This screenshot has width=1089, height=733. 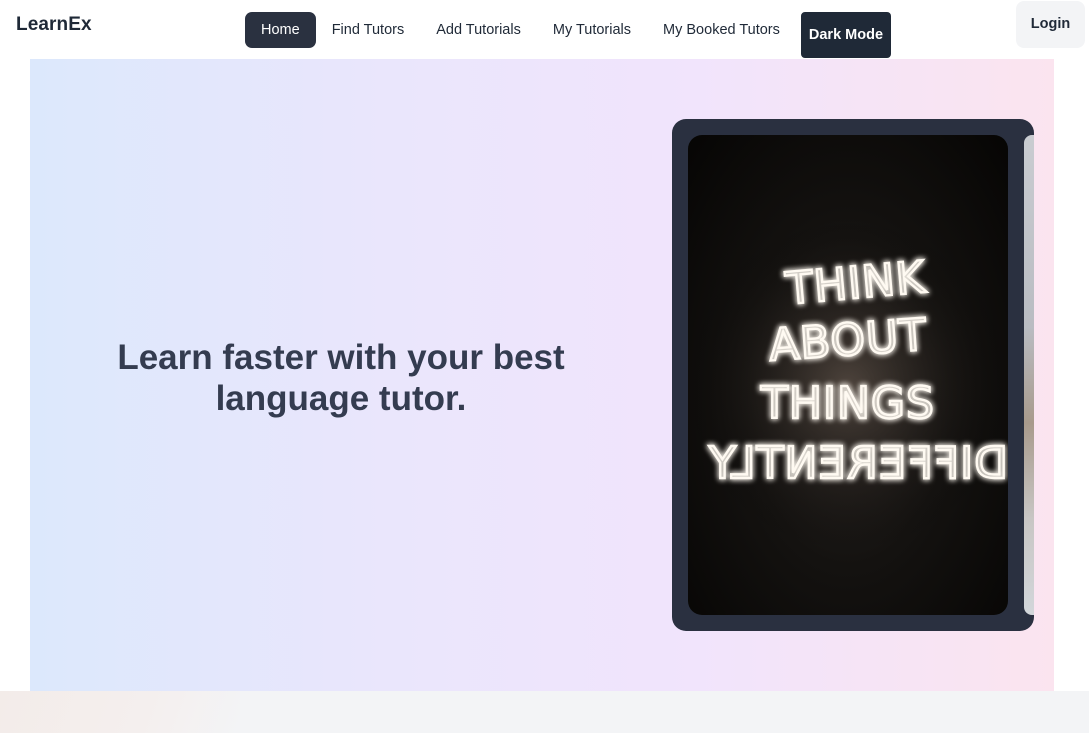 What do you see at coordinates (858, 463) in the screenshot?
I see `neon-word-4: DIFFERENTLY` at bounding box center [858, 463].